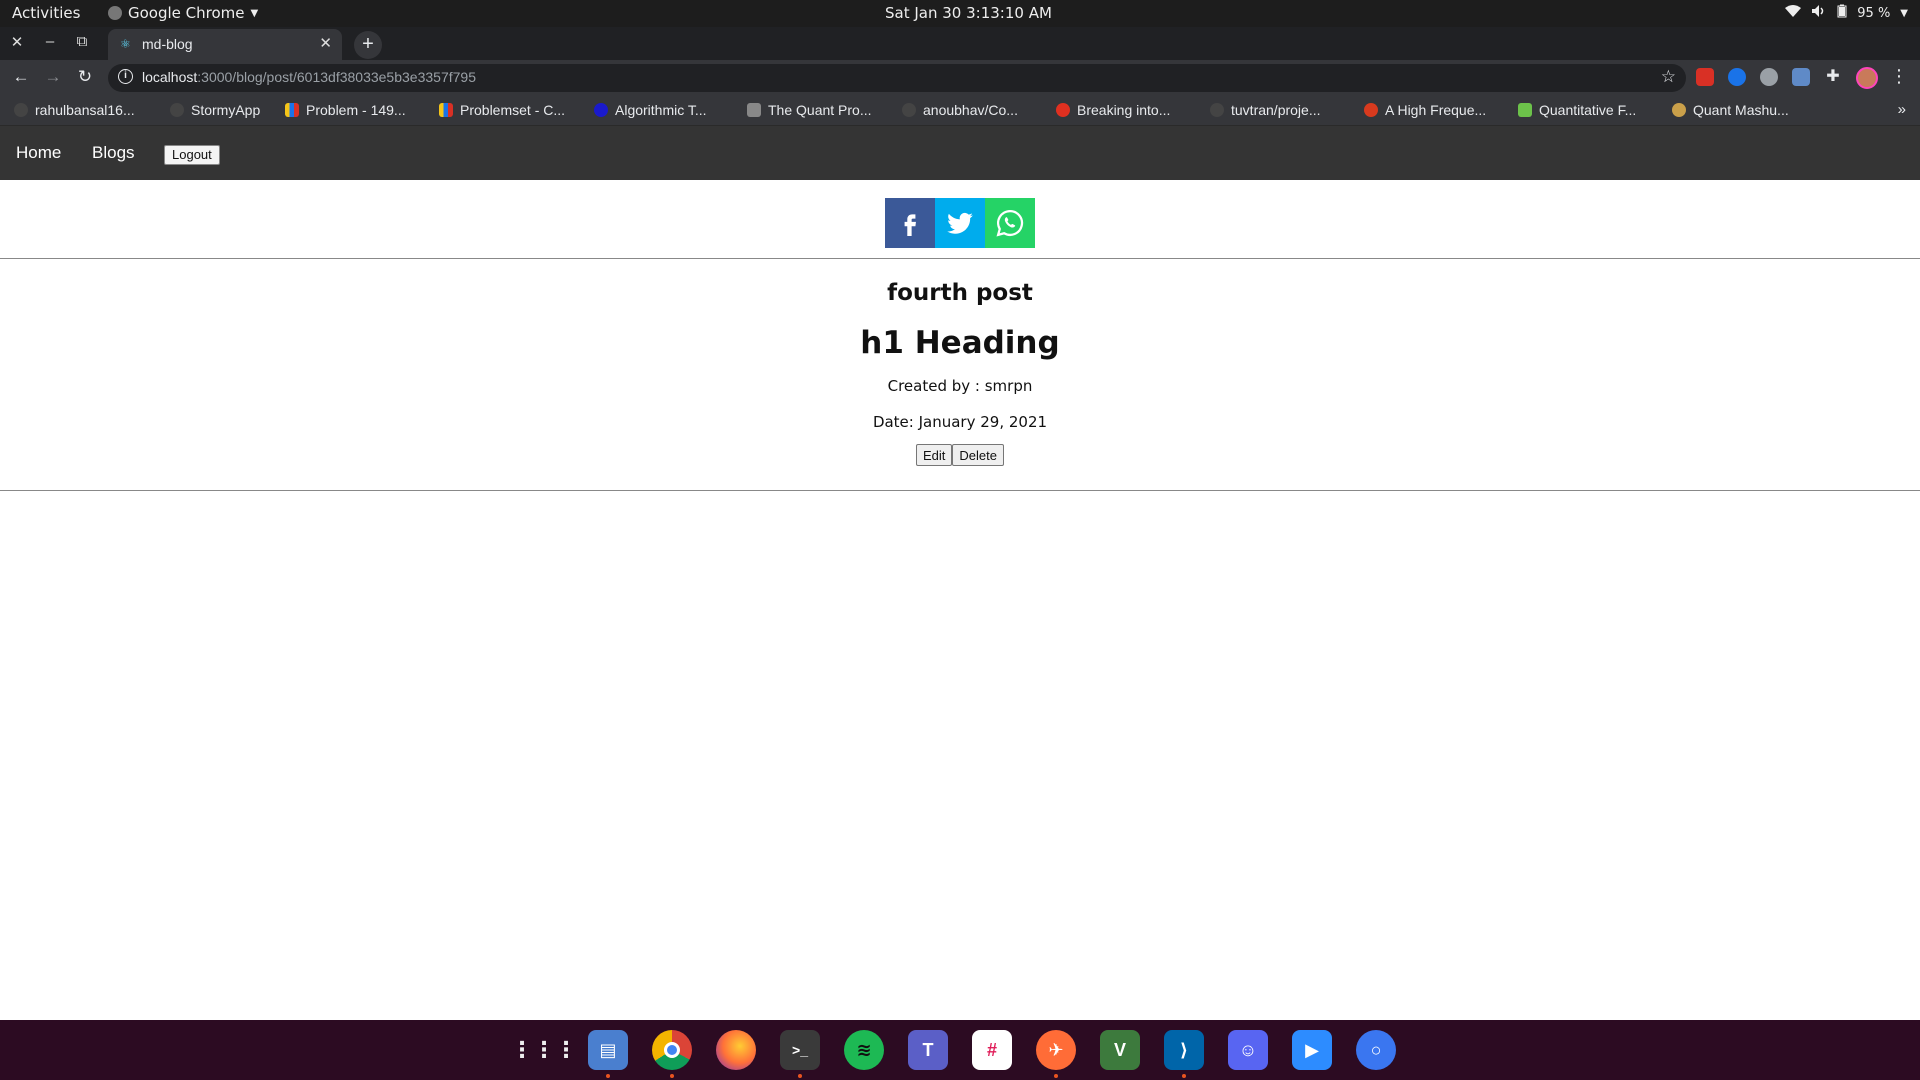  Describe the element at coordinates (1899, 76) in the screenshot. I see `more-menu-icon: ⋮` at that location.